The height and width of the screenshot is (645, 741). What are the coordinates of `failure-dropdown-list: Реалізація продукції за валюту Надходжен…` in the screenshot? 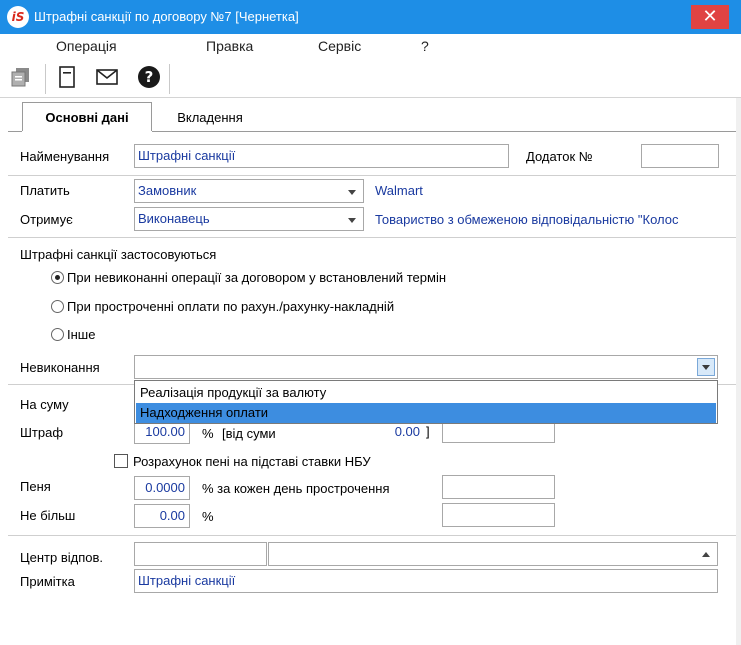 It's located at (426, 402).